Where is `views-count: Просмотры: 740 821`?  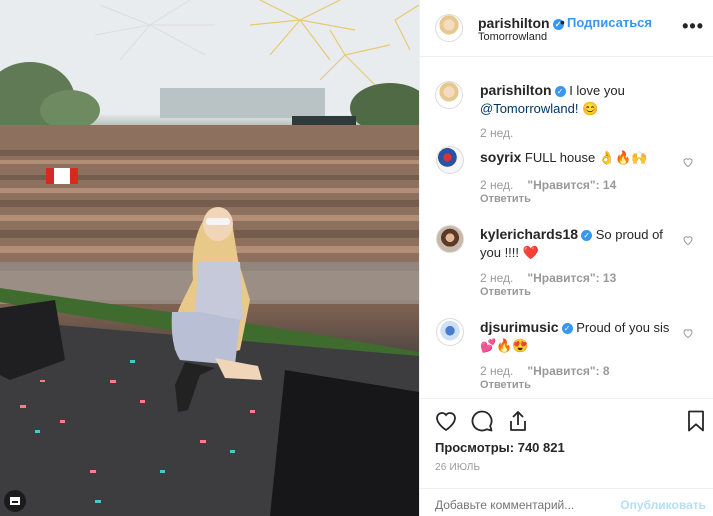
views-count: Просмотры: 740 821 is located at coordinates (500, 447).